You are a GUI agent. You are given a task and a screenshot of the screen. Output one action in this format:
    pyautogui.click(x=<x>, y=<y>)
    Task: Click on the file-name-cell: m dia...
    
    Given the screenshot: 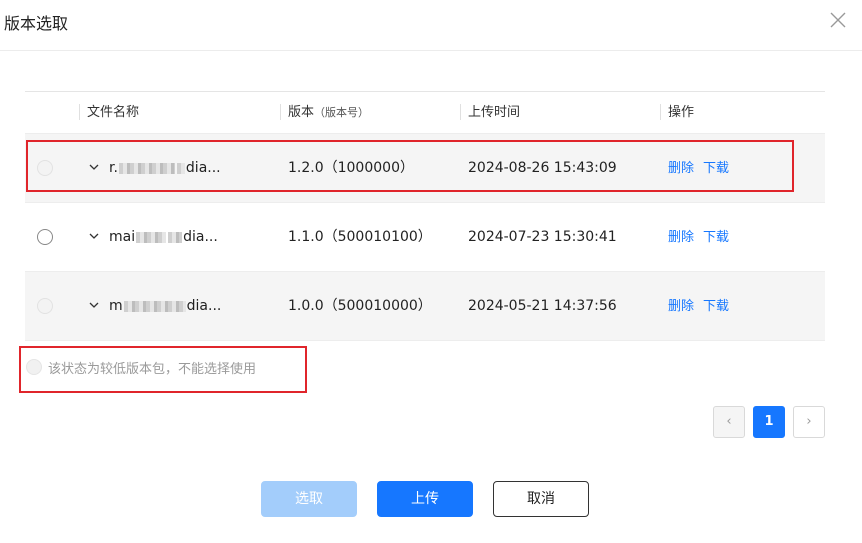 What is the action you would take?
    pyautogui.click(x=165, y=306)
    